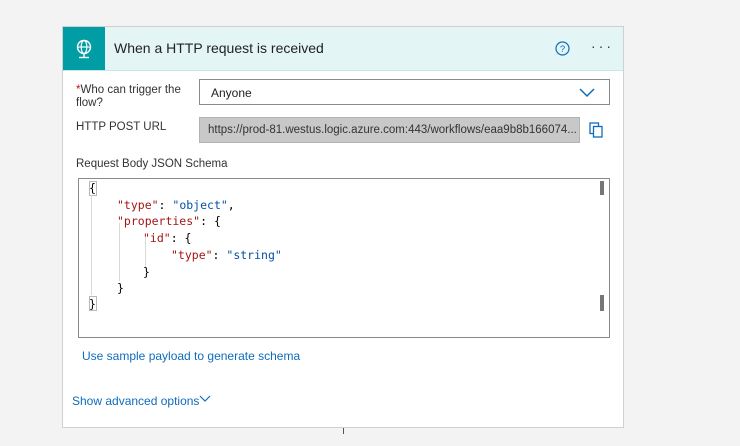  I want to click on code-line-8: }, so click(92, 304).